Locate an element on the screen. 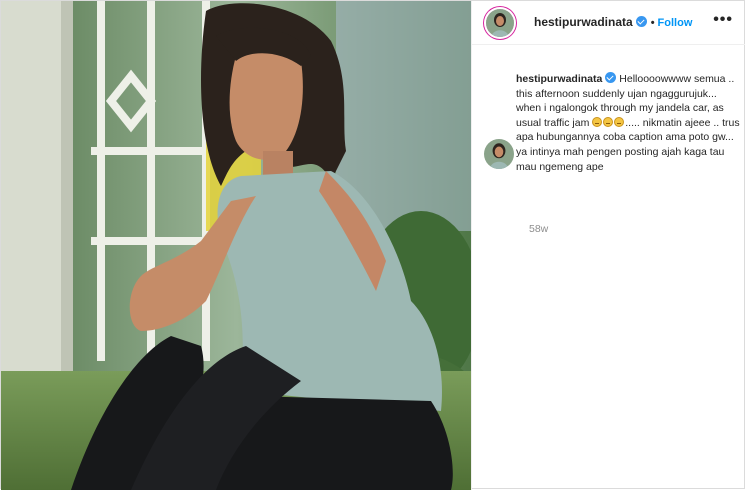 This screenshot has height=490, width=745. caption-avatar is located at coordinates (499, 154).